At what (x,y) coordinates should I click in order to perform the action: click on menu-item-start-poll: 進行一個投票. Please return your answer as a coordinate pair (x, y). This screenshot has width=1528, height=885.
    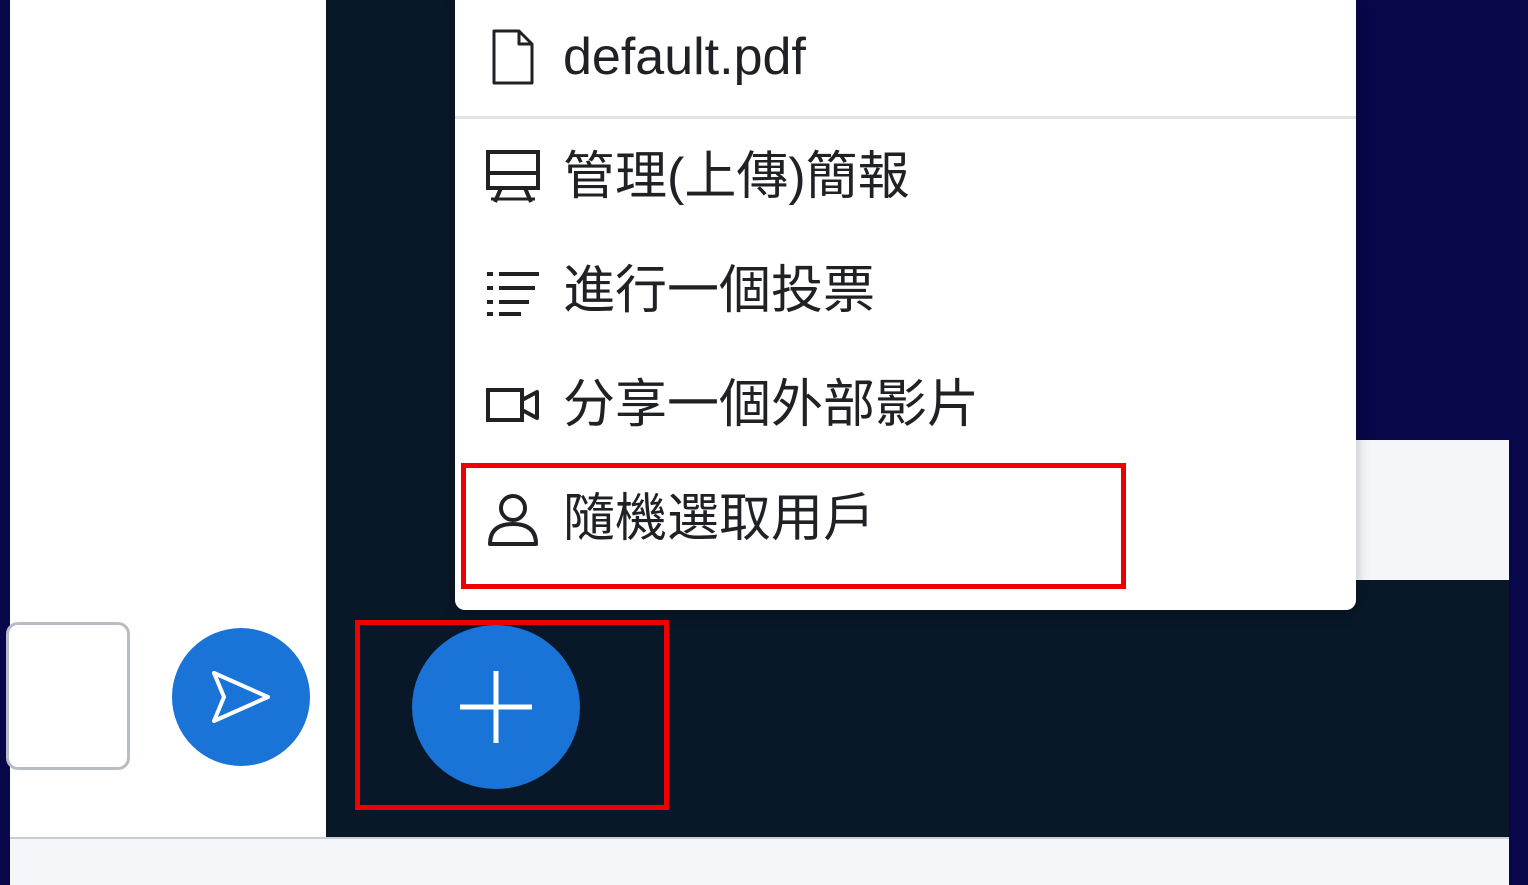
    Looking at the image, I should click on (905, 291).